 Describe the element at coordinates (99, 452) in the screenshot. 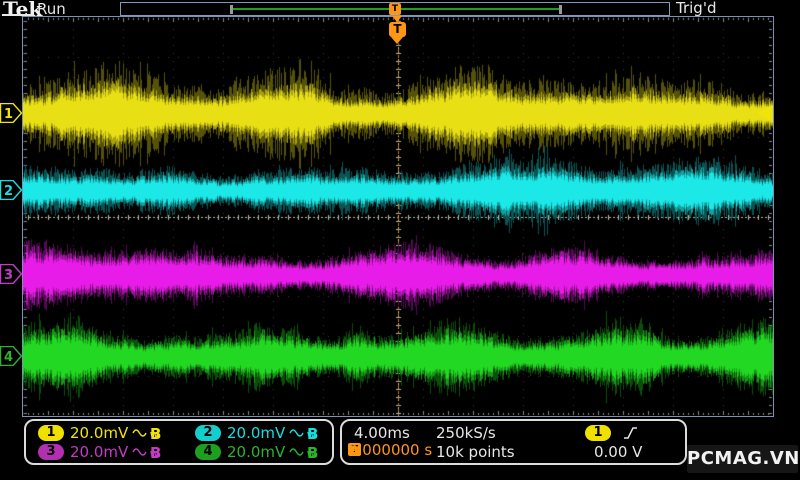

I see `channel-3-scale: 20.0mV` at that location.